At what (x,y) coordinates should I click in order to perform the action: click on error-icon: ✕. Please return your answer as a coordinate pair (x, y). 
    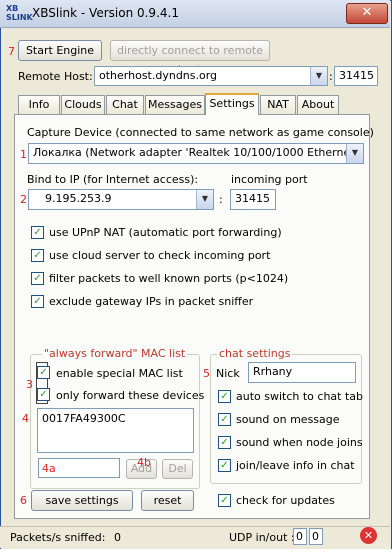
    Looking at the image, I should click on (368, 535).